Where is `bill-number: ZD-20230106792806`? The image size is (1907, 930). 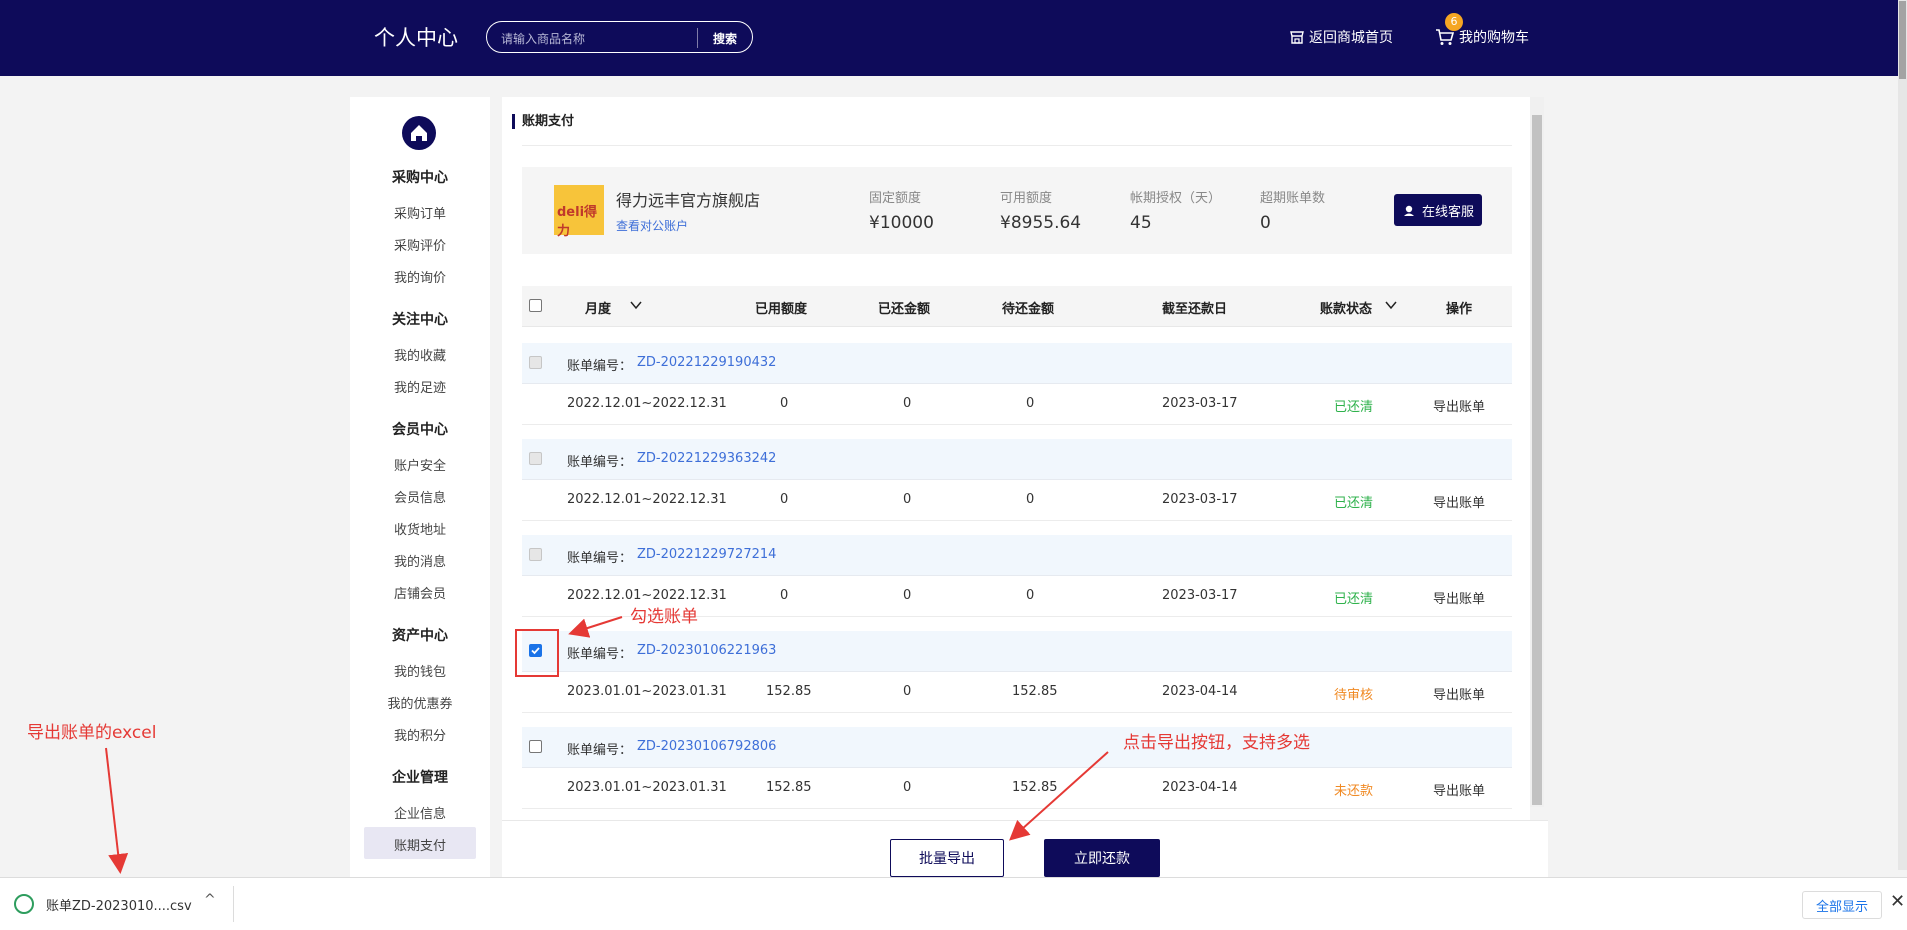
bill-number: ZD-20230106792806 is located at coordinates (706, 746).